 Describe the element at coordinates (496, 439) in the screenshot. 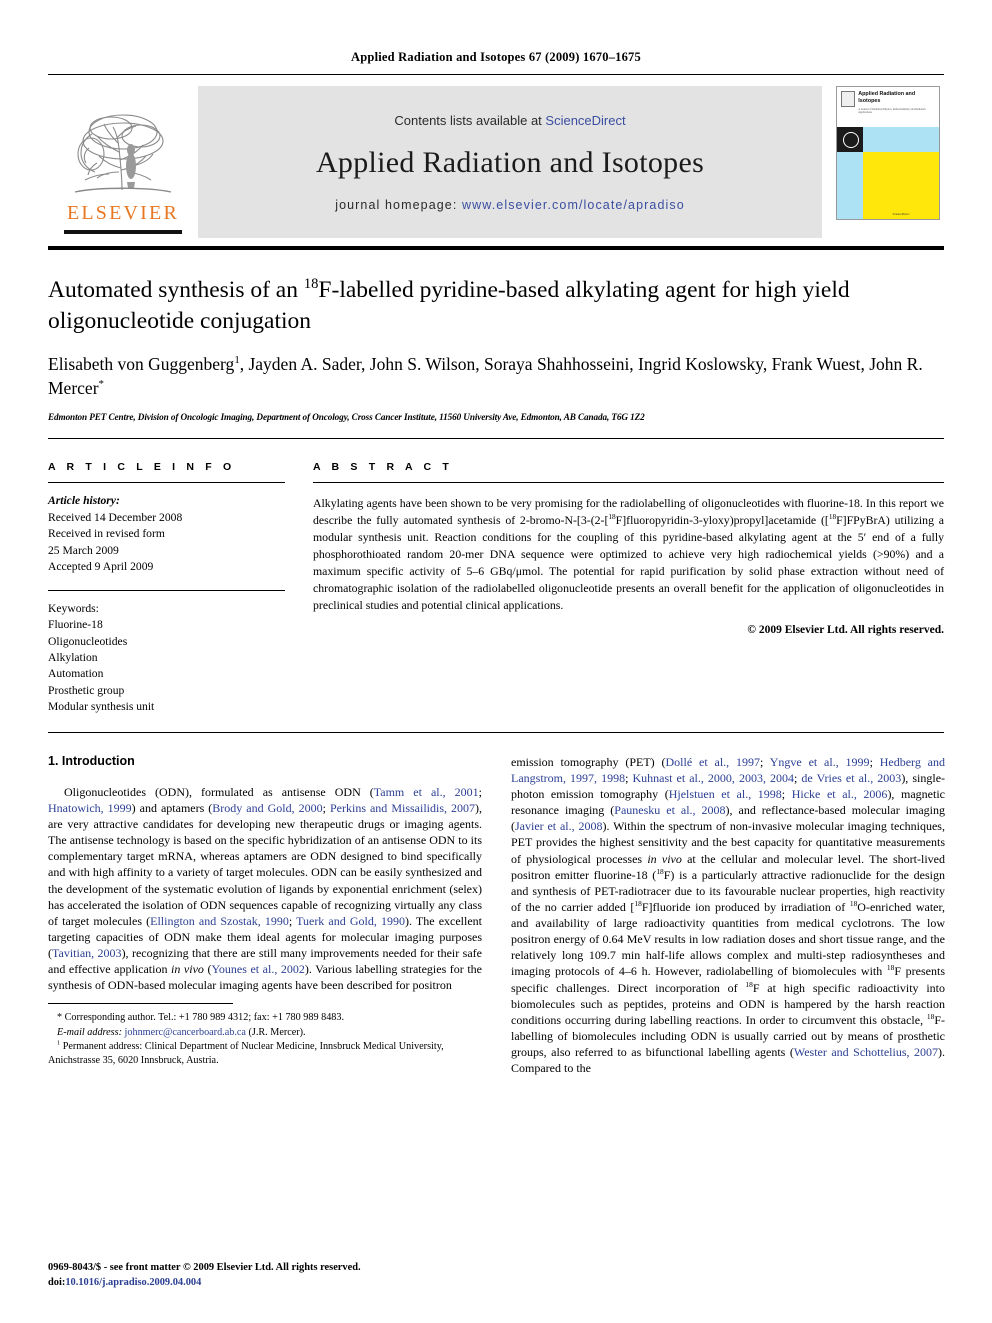

I see `title-block-rule` at that location.